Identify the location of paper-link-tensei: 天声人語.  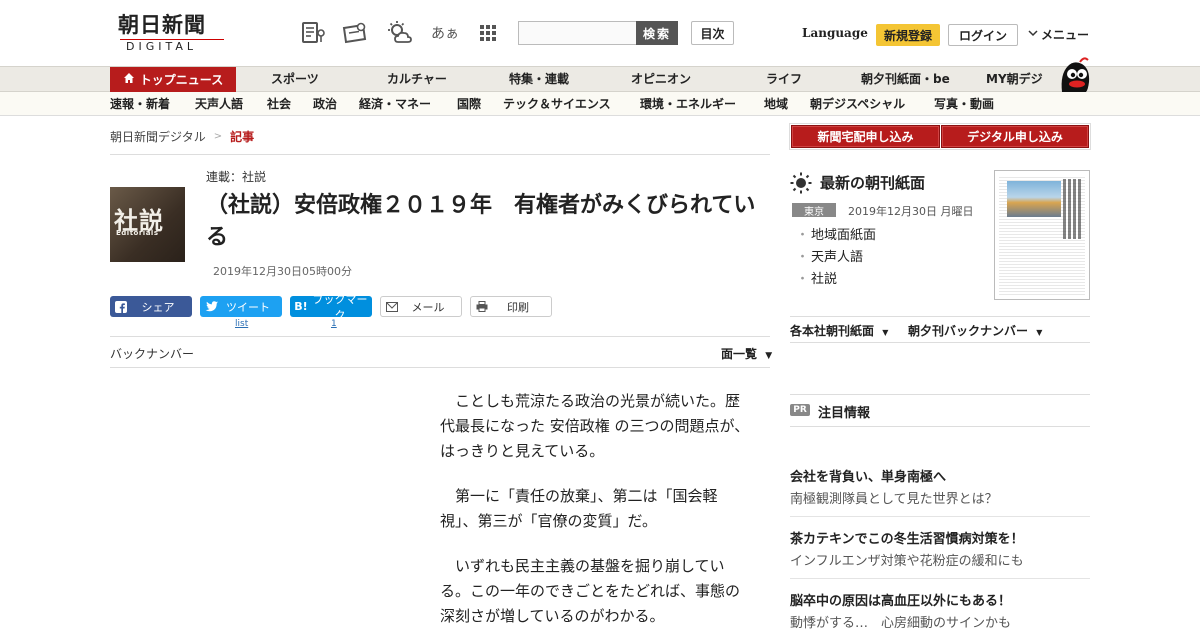
(836, 261).